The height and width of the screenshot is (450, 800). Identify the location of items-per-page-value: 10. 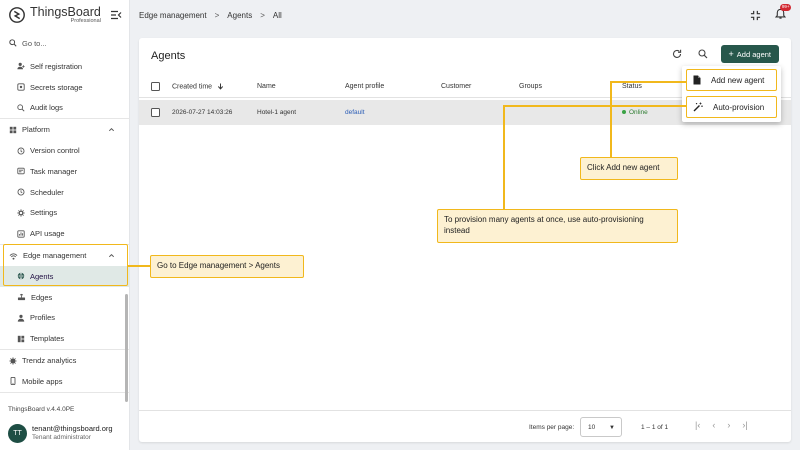
(592, 427).